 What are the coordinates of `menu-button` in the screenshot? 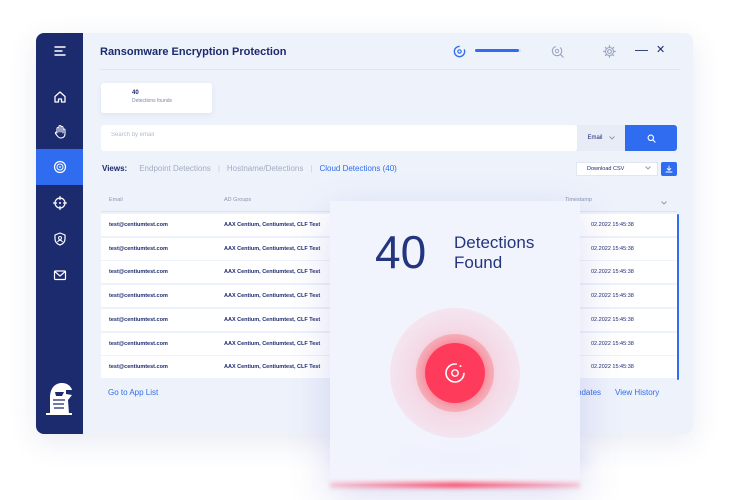 It's located at (59, 51).